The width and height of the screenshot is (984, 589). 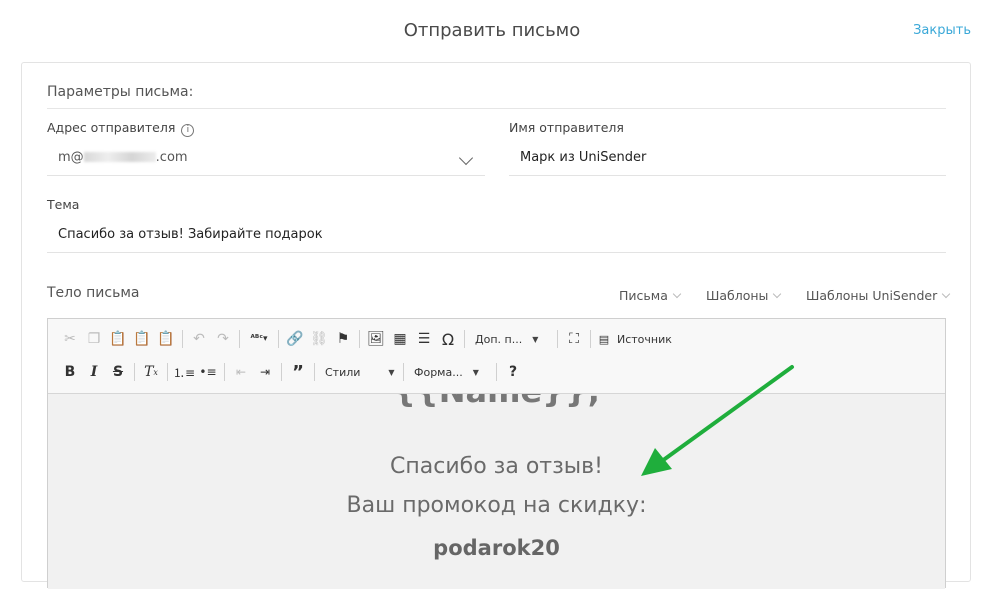 I want to click on image-icon: 🖼, so click(x=376, y=339).